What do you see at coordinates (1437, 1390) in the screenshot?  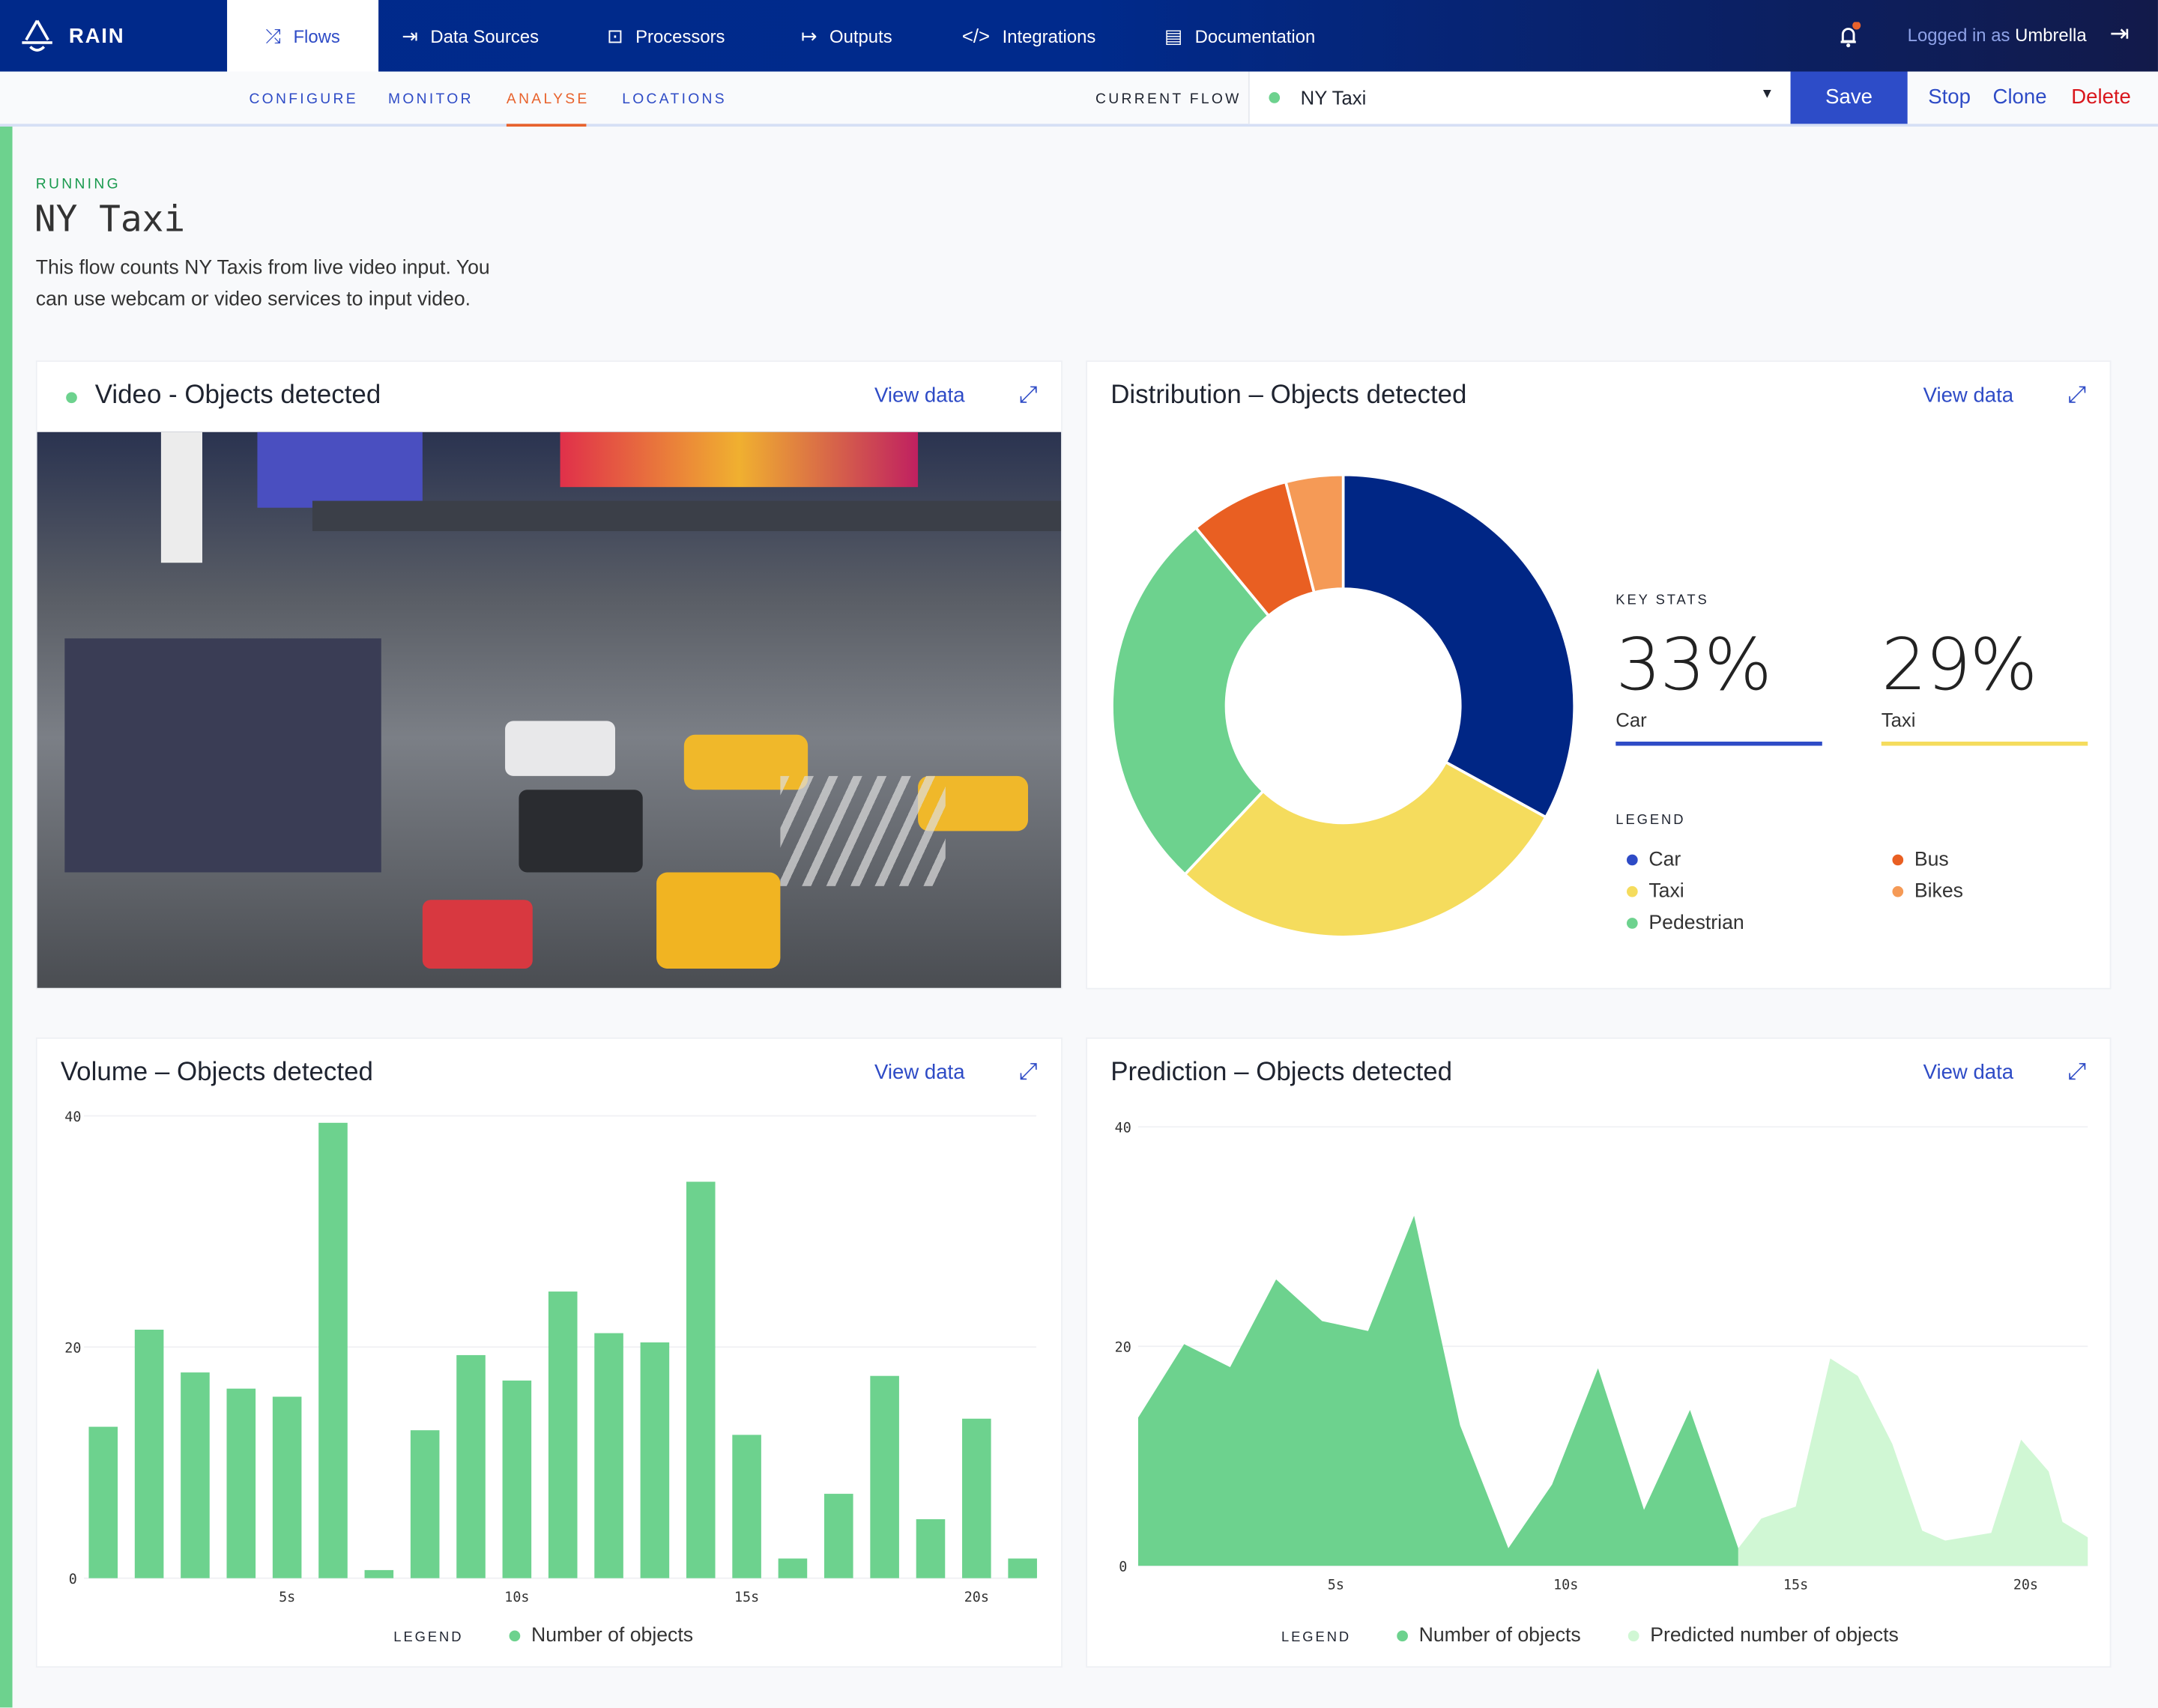 I see `area-series-actual` at bounding box center [1437, 1390].